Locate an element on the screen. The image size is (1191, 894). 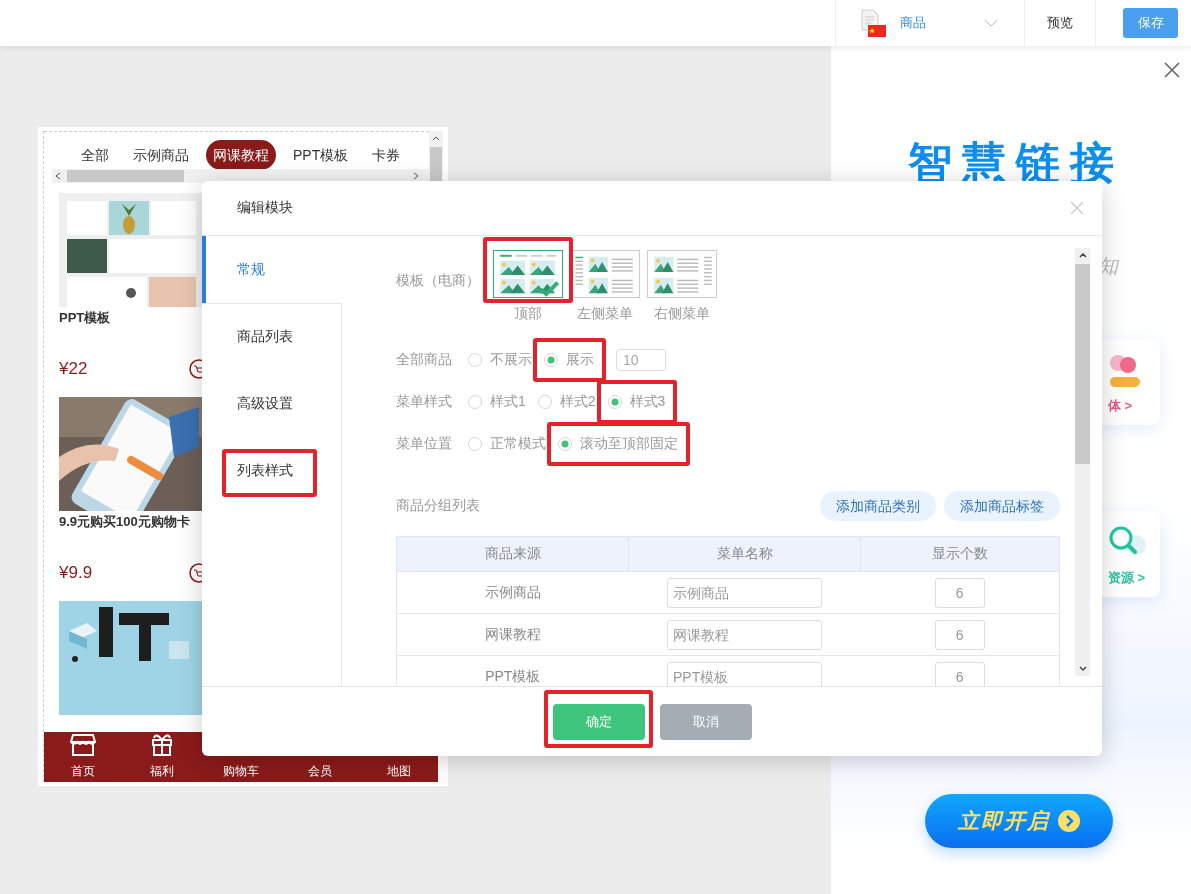
nav-tab: 高级设置 is located at coordinates (272, 403).